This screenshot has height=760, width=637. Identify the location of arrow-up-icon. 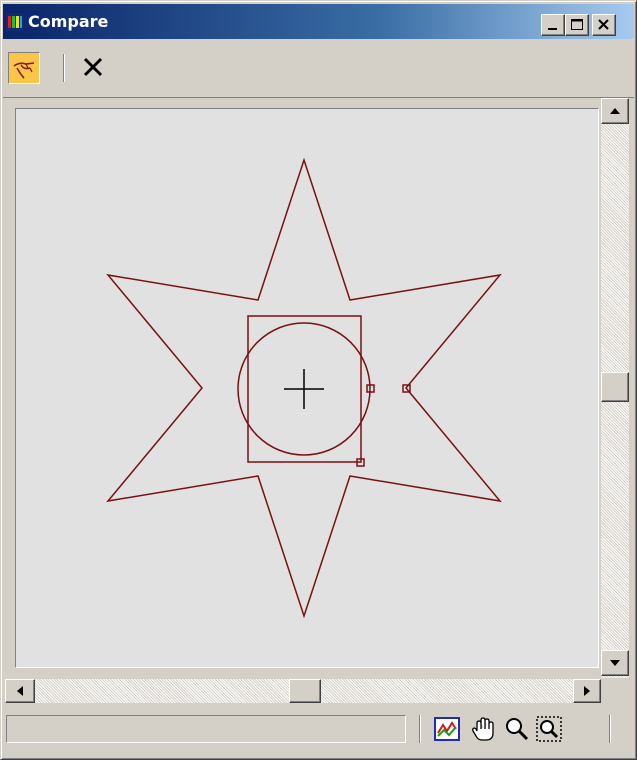
(615, 111).